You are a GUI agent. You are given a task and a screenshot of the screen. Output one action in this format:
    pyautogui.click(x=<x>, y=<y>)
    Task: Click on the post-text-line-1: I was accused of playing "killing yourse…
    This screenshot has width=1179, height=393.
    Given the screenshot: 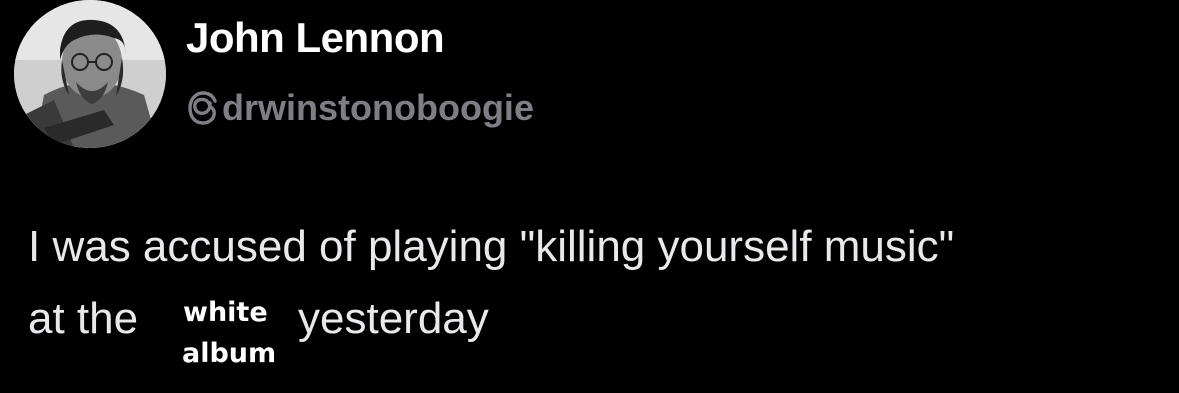 What is the action you would take?
    pyautogui.click(x=491, y=246)
    